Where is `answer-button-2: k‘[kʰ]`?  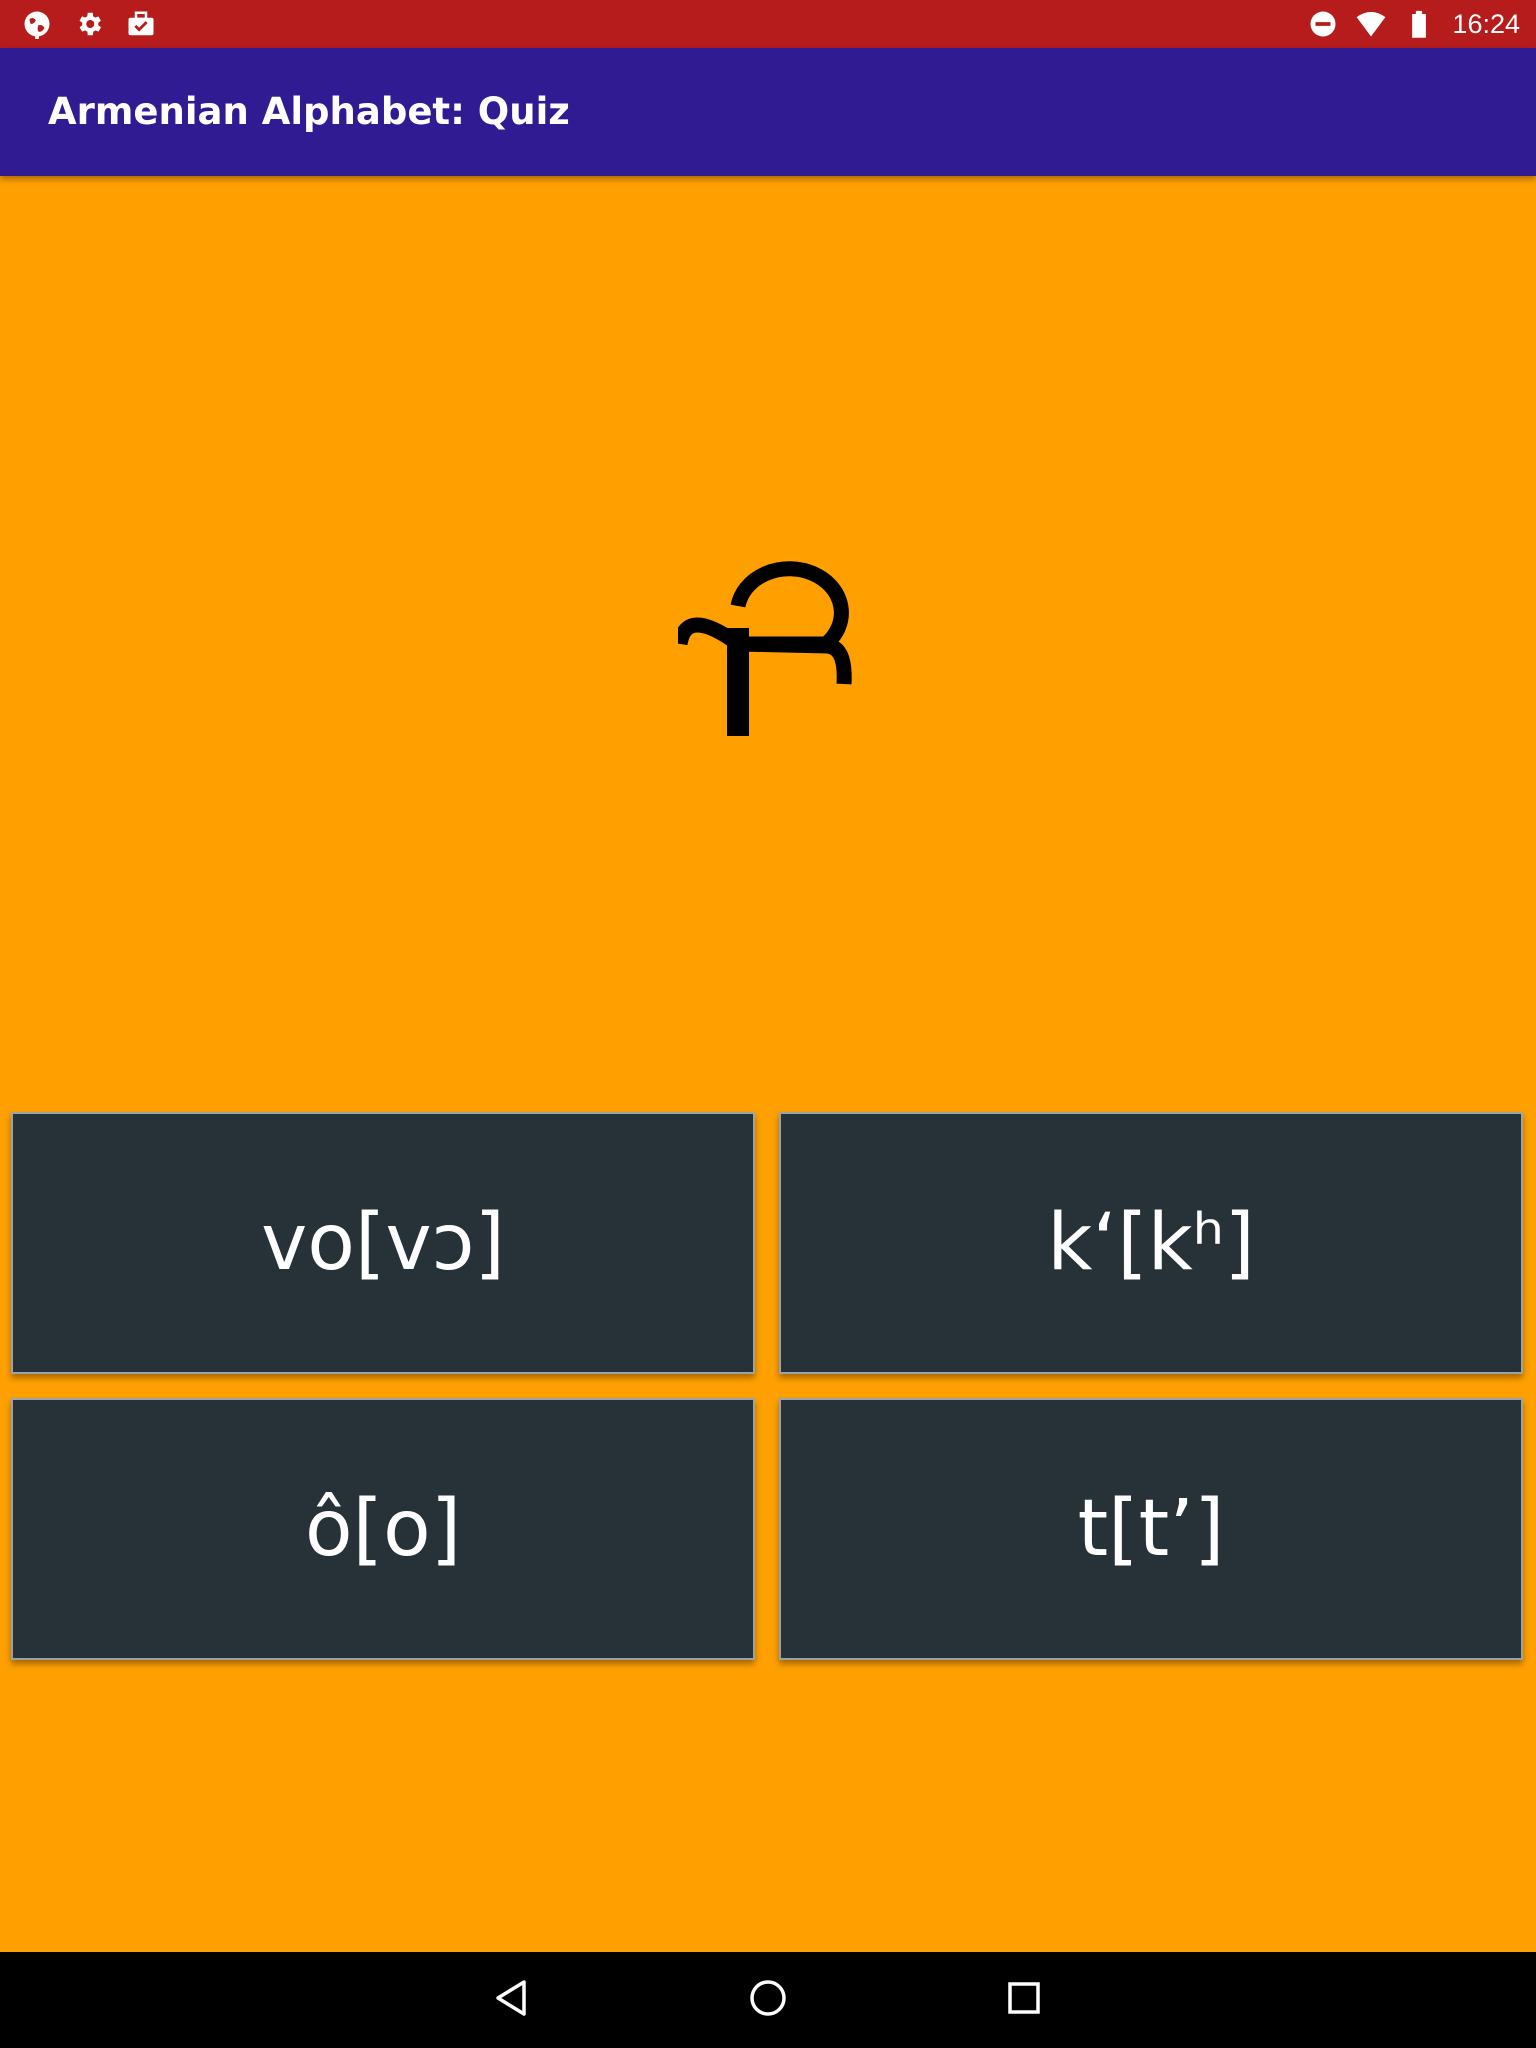
answer-button-2: k‘[kʰ] is located at coordinates (1151, 1243).